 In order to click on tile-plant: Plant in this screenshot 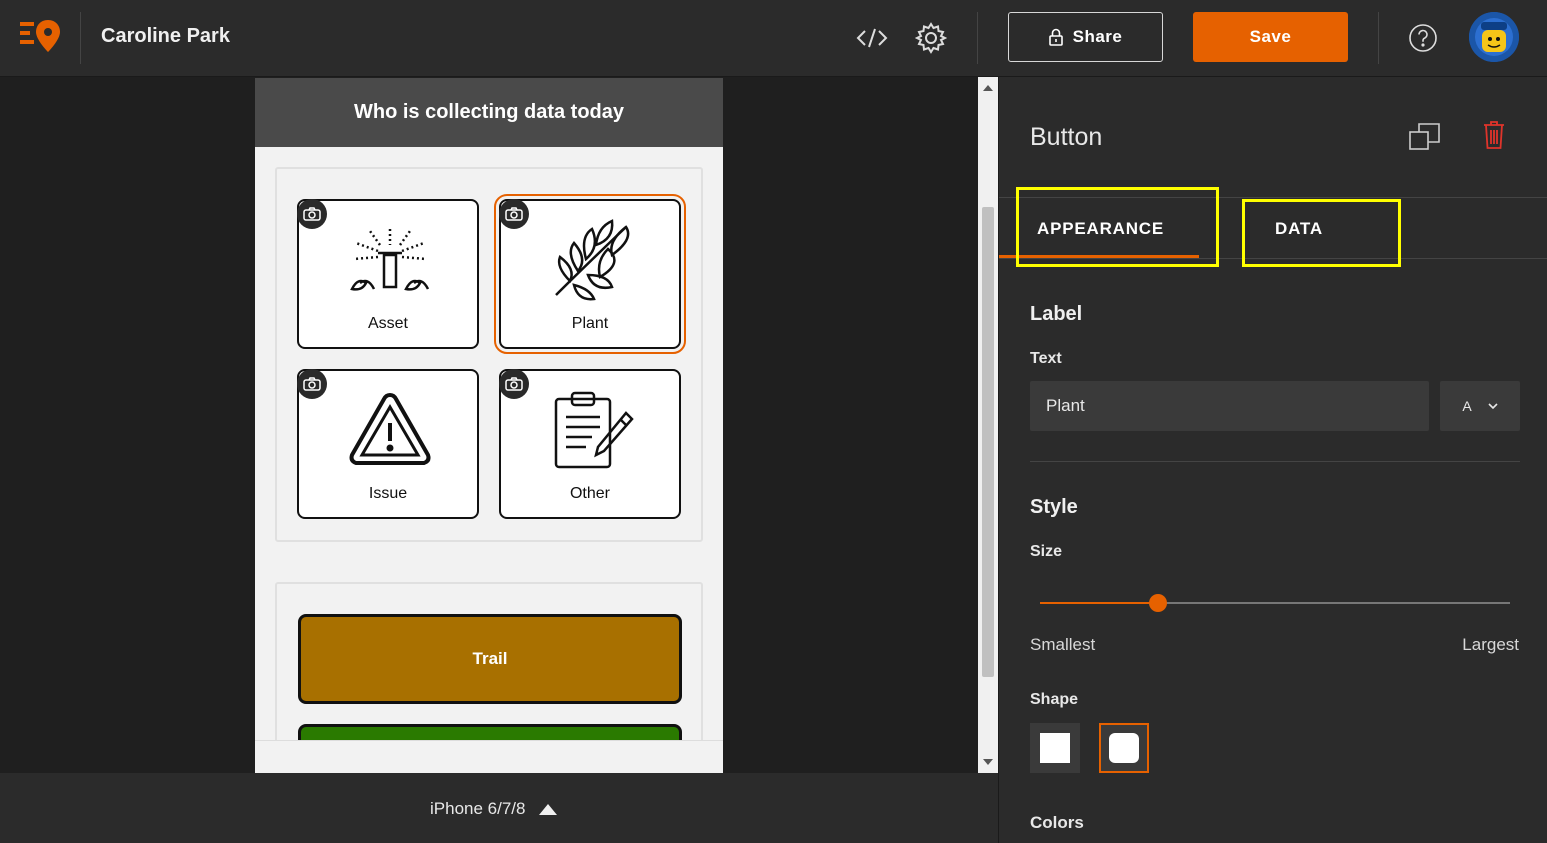, I will do `click(590, 274)`.